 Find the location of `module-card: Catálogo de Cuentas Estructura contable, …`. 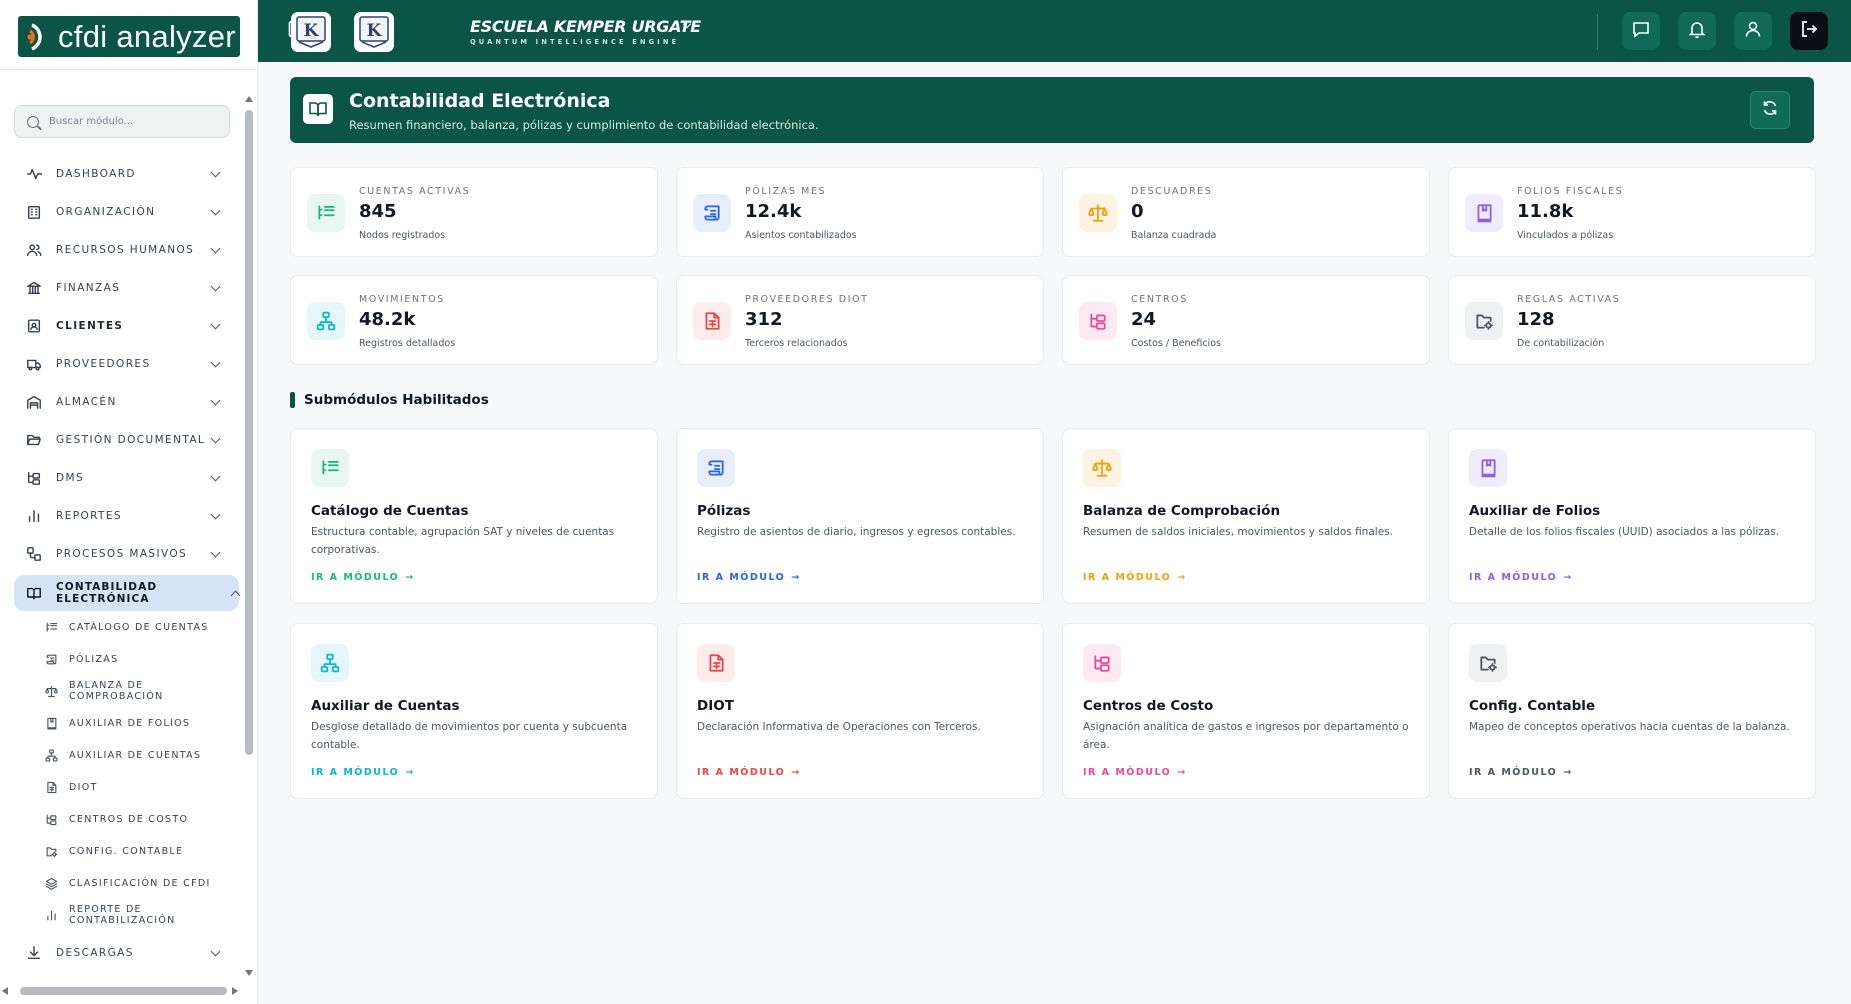

module-card: Catálogo de Cuentas Estructura contable, … is located at coordinates (474, 516).